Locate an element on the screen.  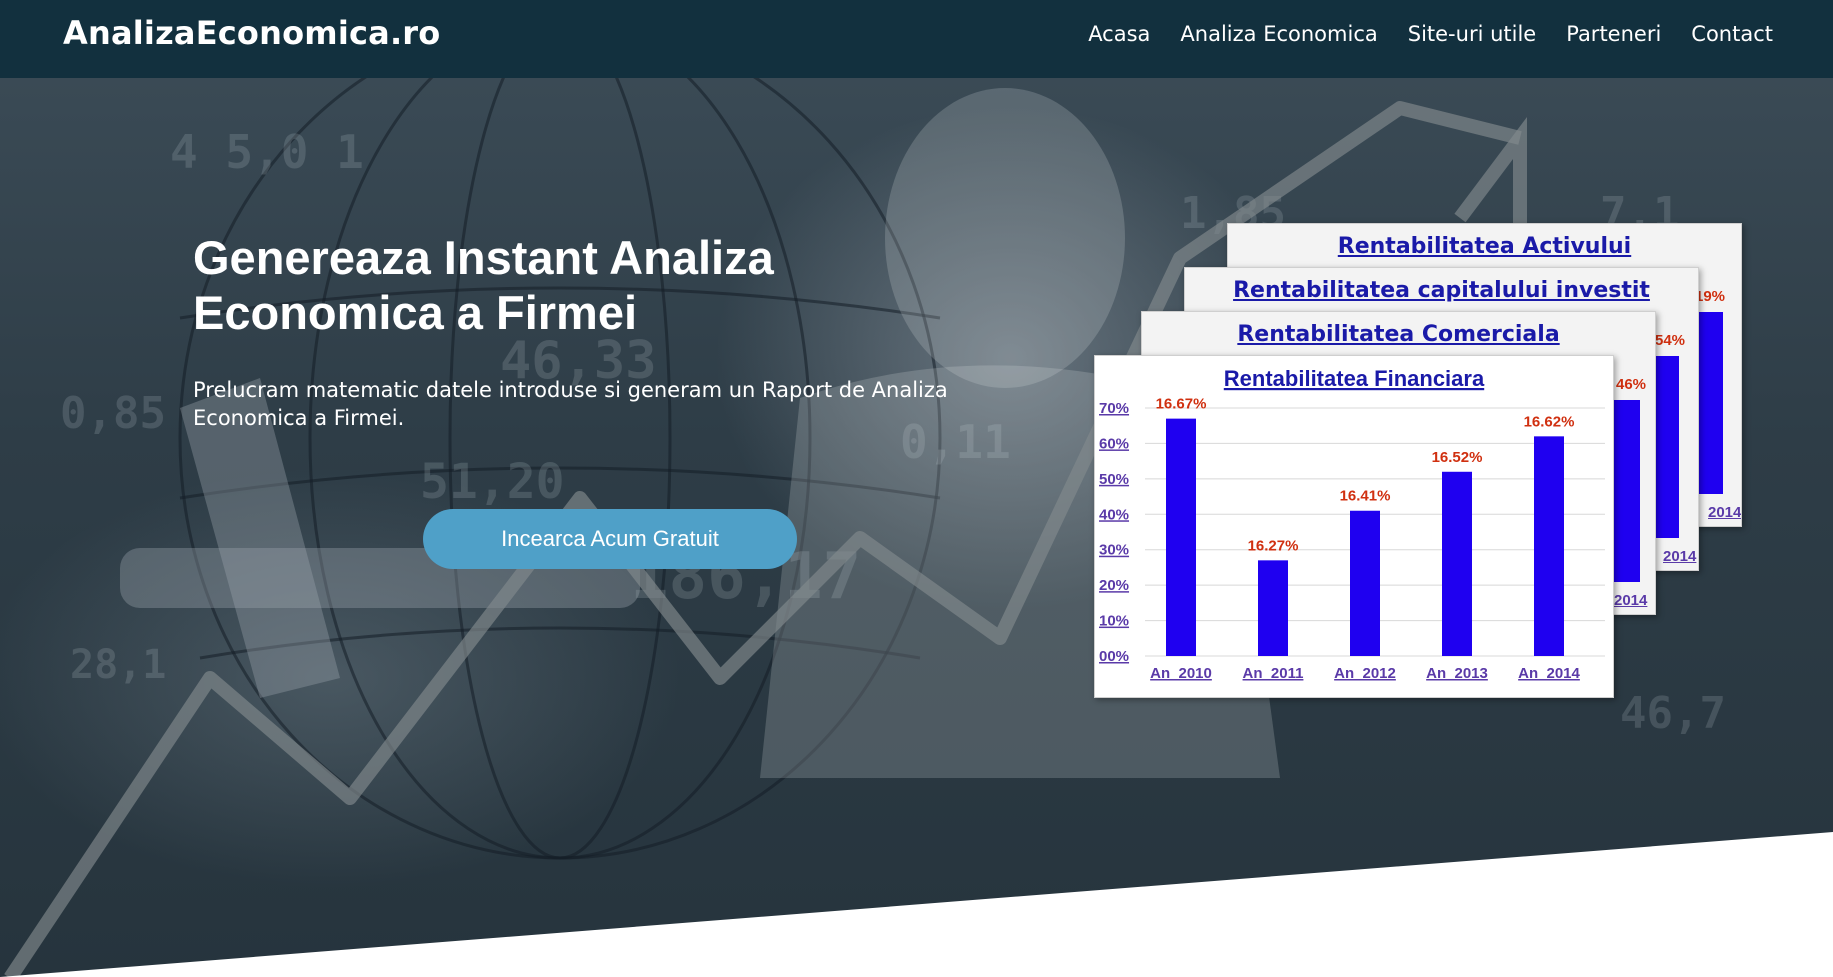
chart-data-label: 16.41% is located at coordinates (1365, 496).